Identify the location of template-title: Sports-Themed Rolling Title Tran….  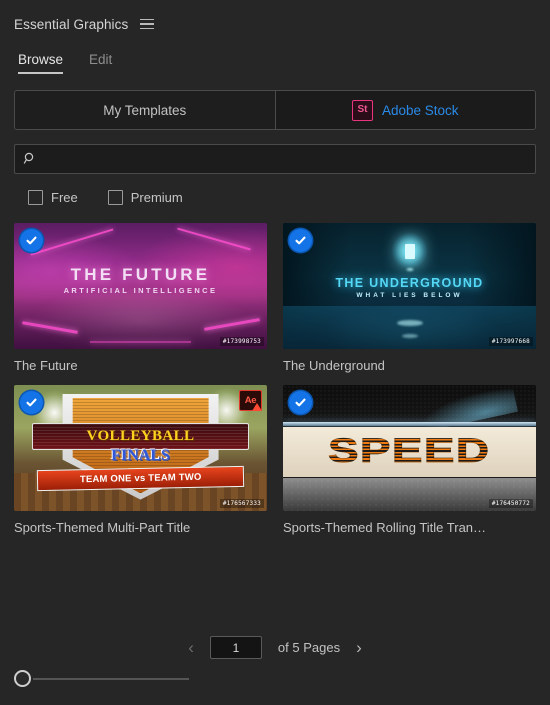
(385, 527).